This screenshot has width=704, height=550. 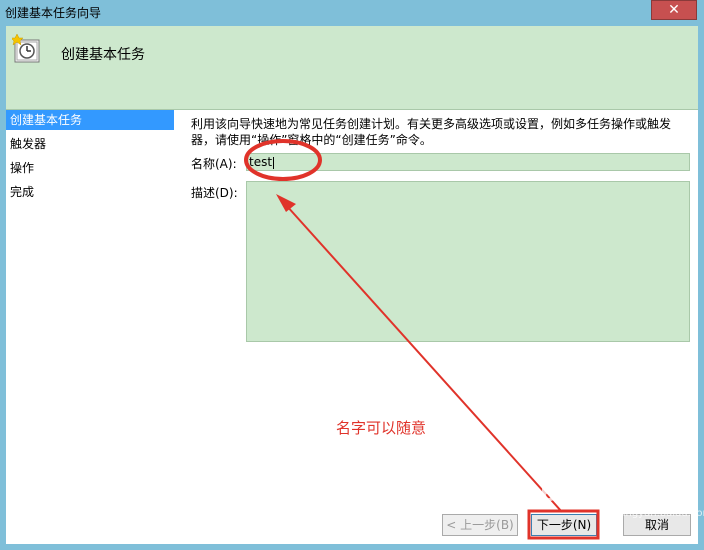 I want to click on sidebar-item-action: 操作, so click(x=90, y=168).